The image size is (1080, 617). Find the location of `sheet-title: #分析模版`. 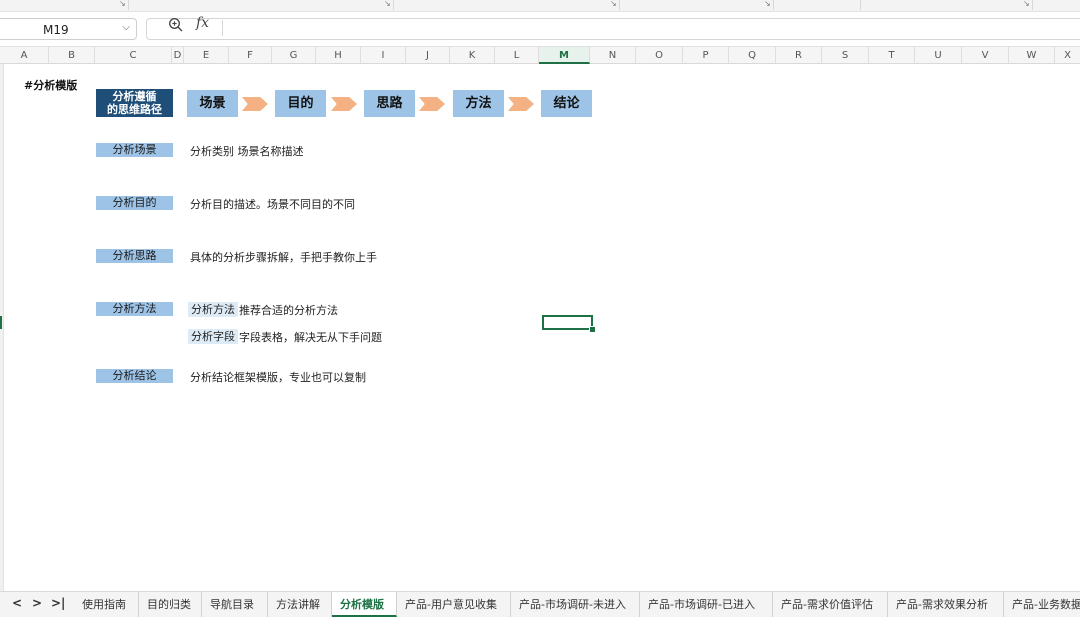

sheet-title: #分析模版 is located at coordinates (51, 85).